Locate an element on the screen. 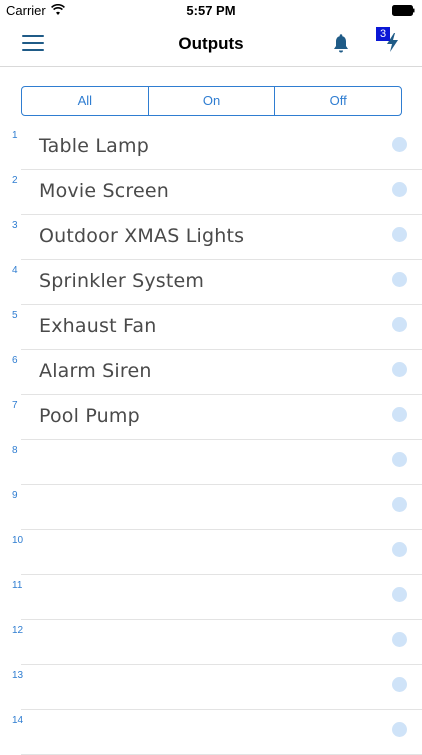  output-row: 13 is located at coordinates (217, 687).